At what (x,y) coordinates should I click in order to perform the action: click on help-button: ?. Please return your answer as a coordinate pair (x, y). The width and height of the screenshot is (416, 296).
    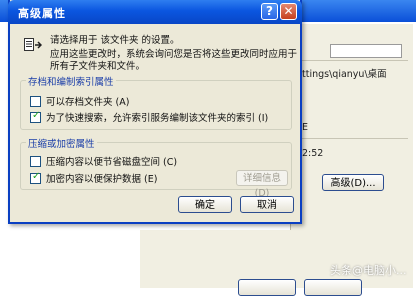
    Looking at the image, I should click on (269, 11).